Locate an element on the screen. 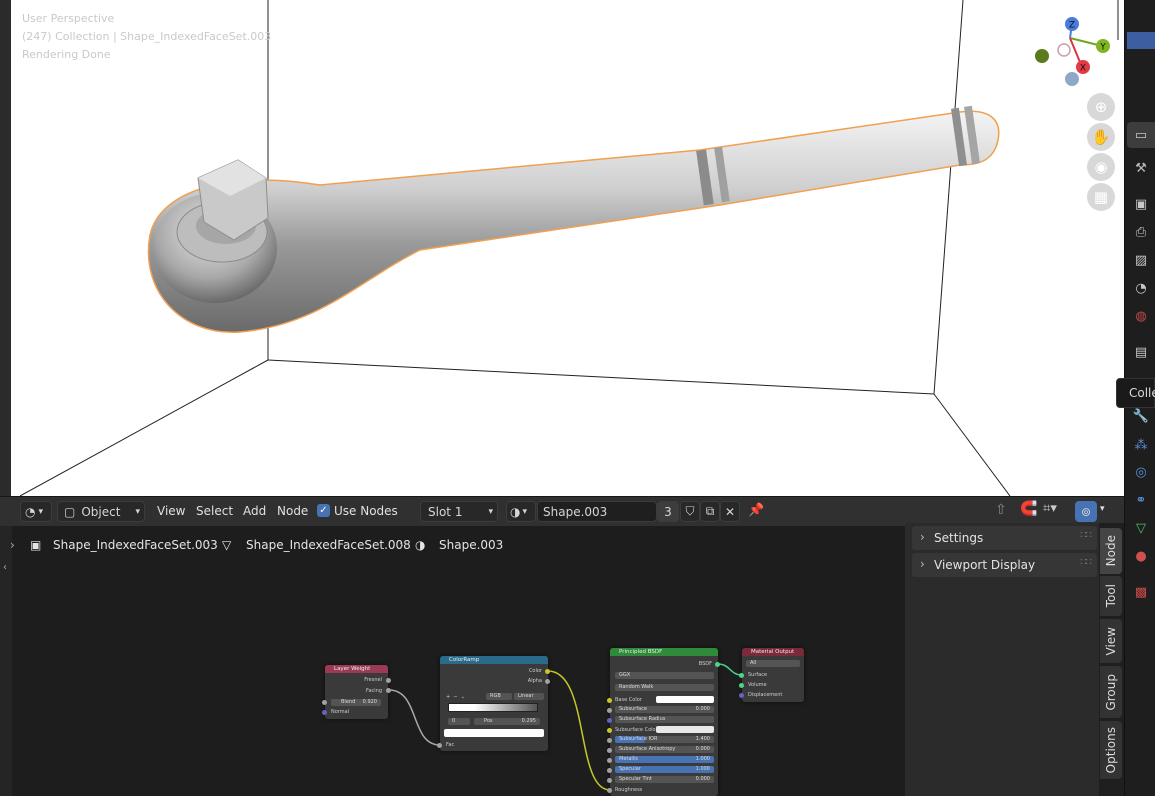 The width and height of the screenshot is (1155, 796). render-icon: ▣ is located at coordinates (1141, 204).